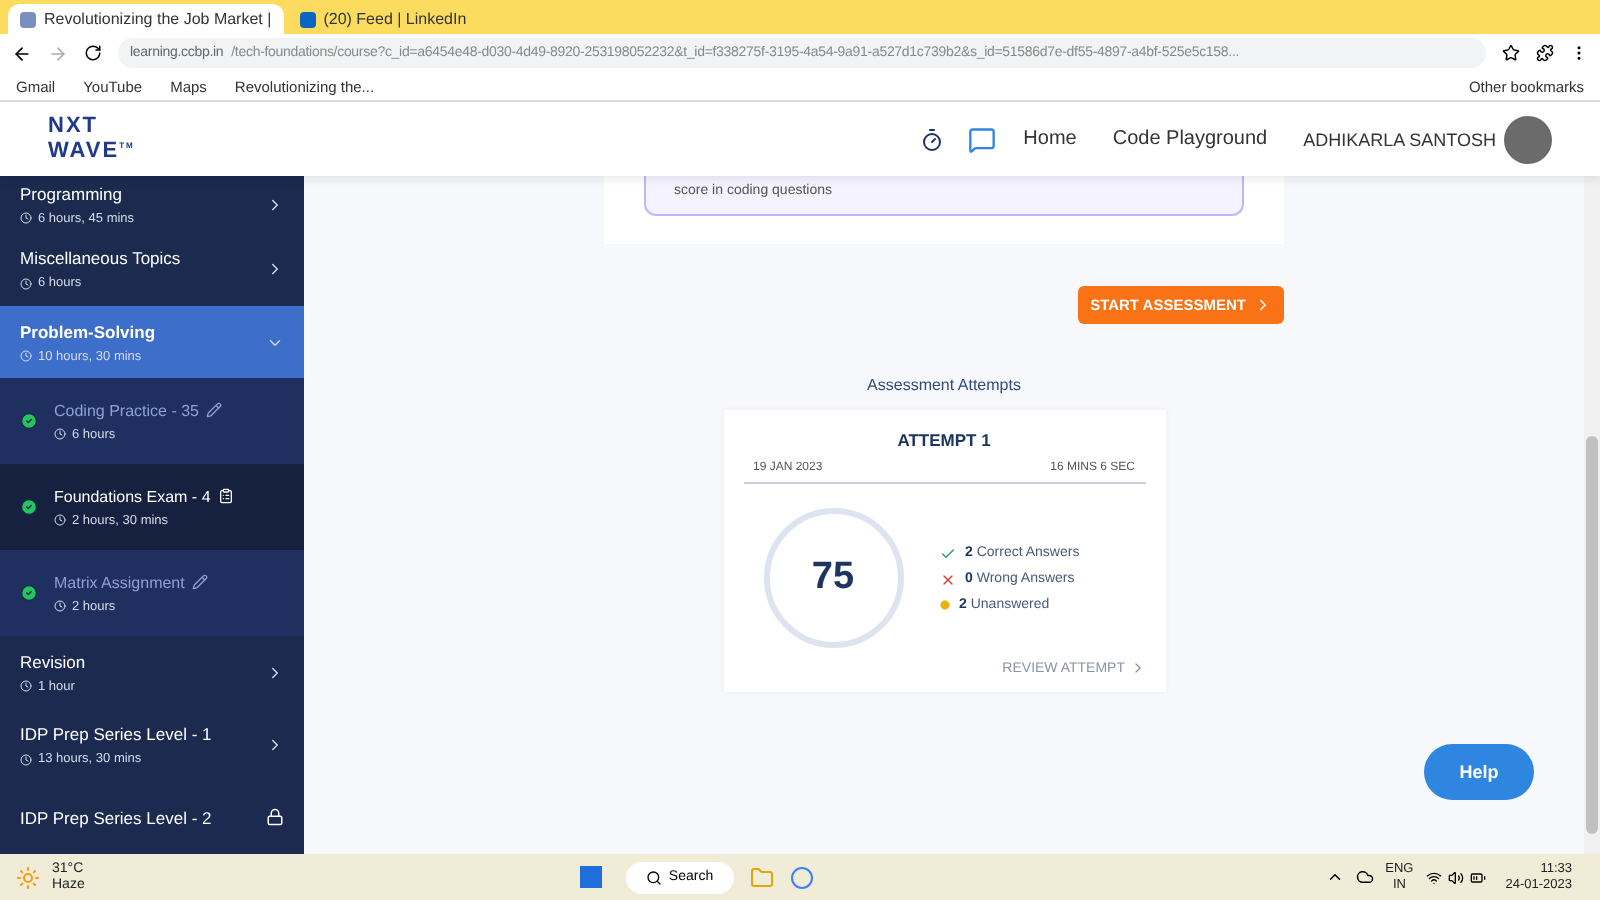  Describe the element at coordinates (1334, 877) in the screenshot. I see `caret-up-icon` at that location.